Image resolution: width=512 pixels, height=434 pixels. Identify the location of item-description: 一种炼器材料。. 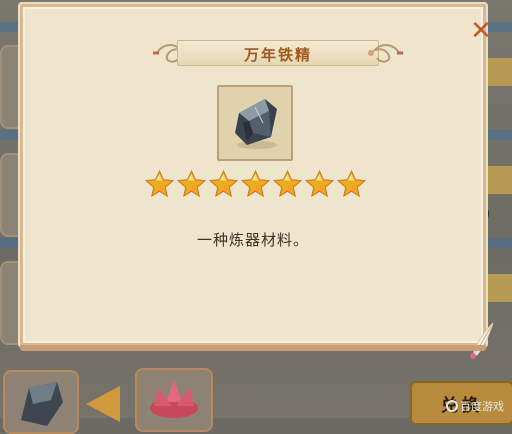
(252, 240).